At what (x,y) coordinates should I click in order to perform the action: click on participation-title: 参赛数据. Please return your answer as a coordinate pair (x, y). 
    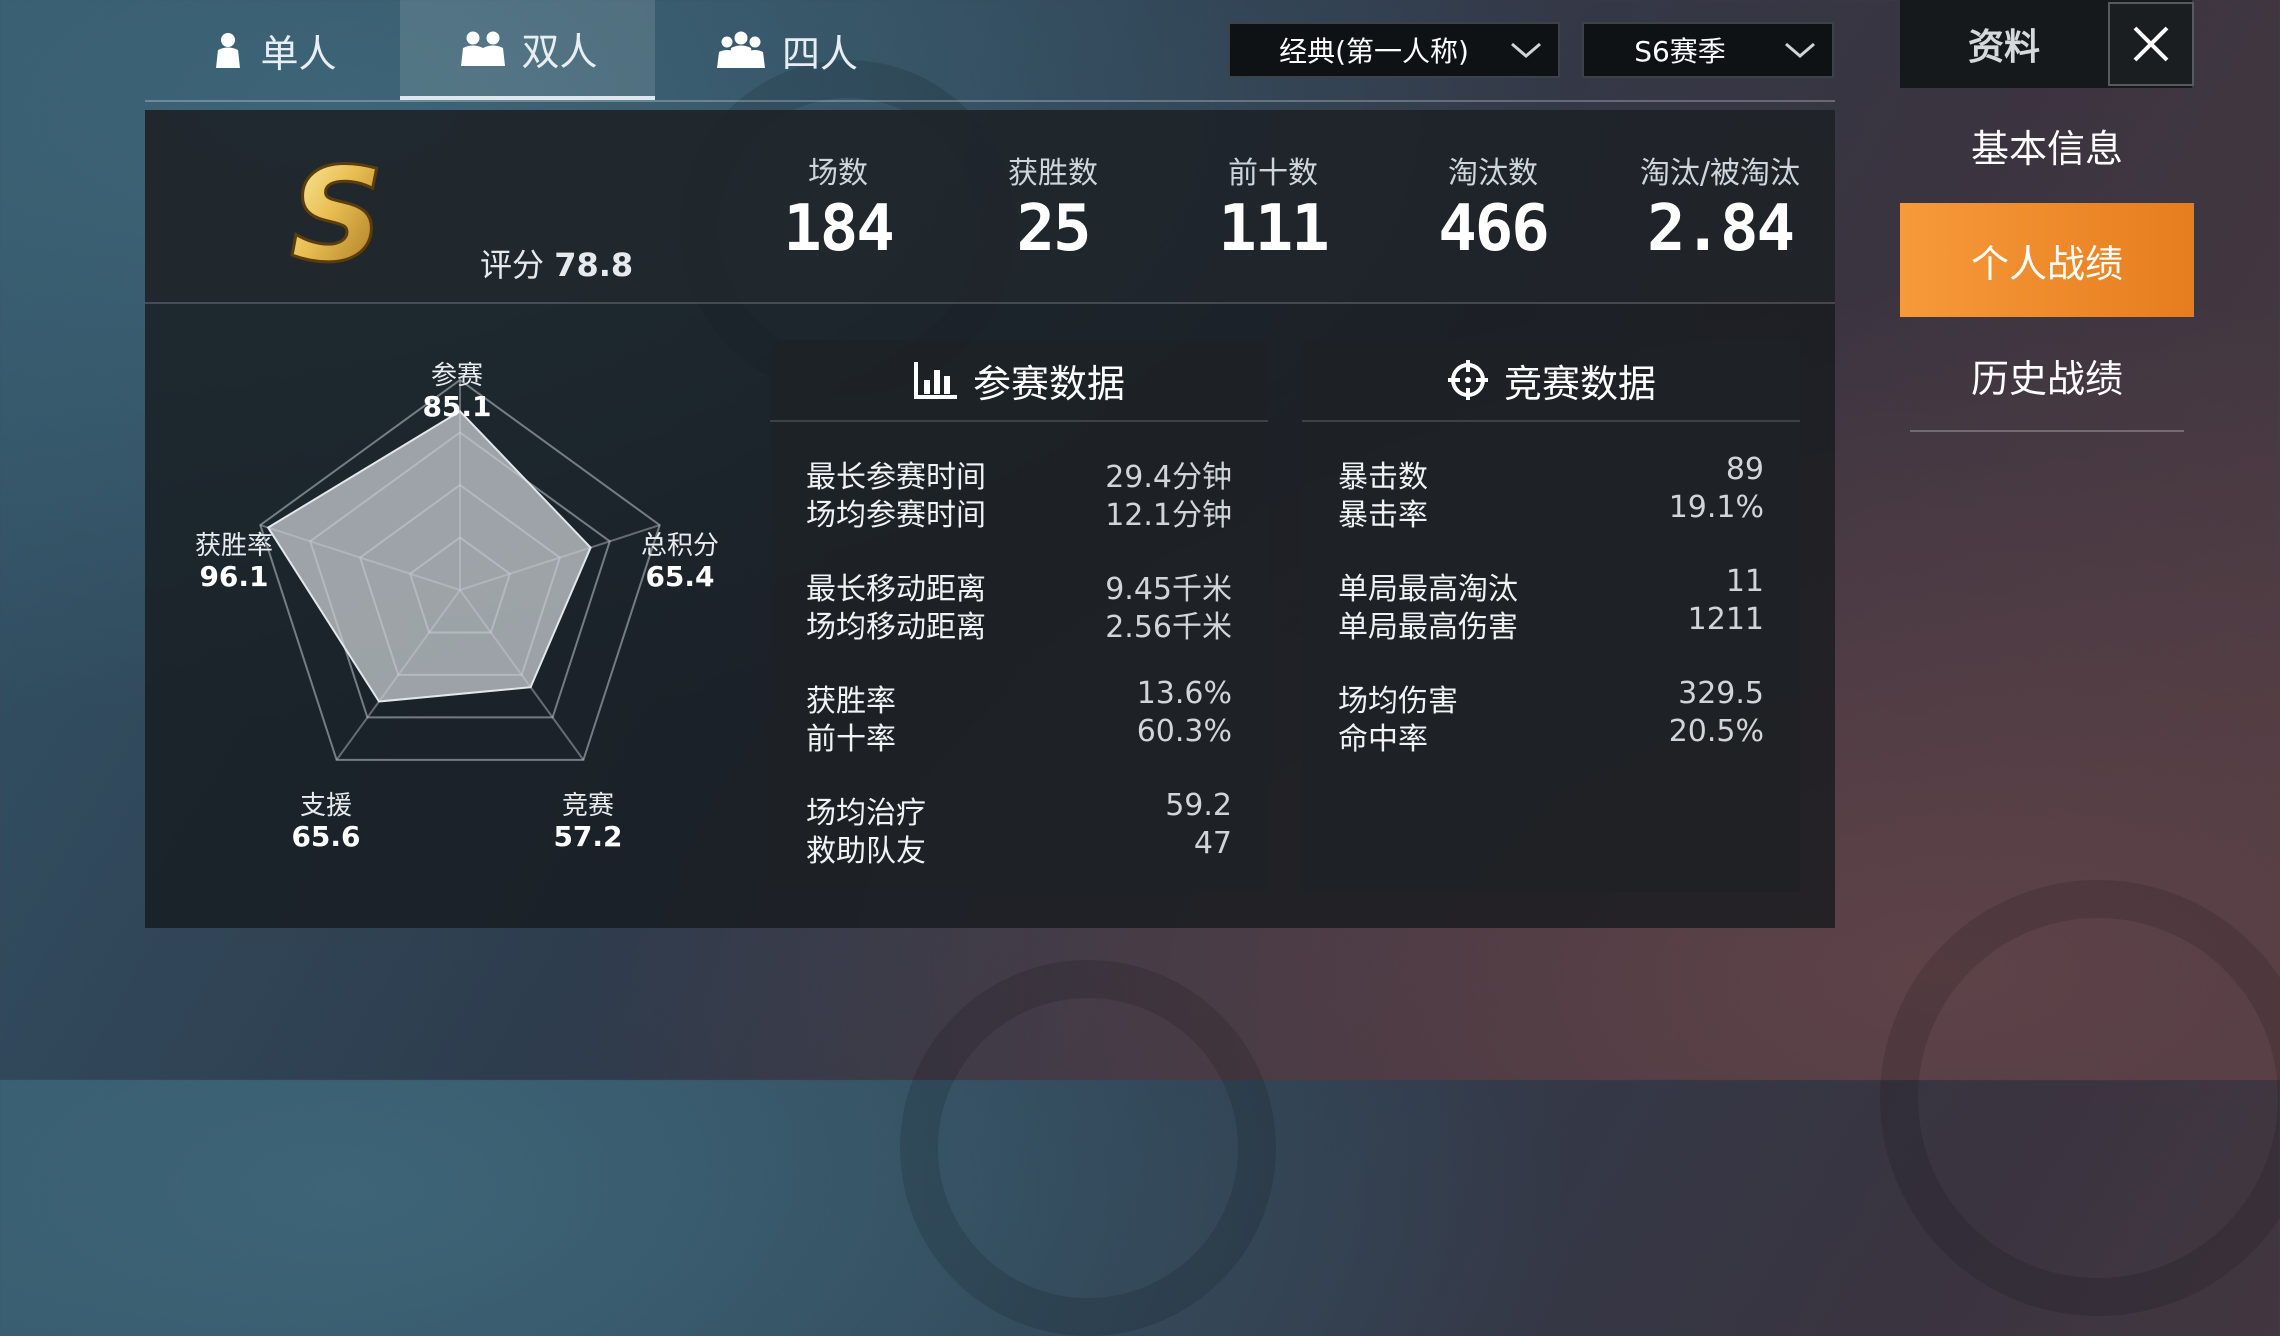
    Looking at the image, I should click on (1048, 383).